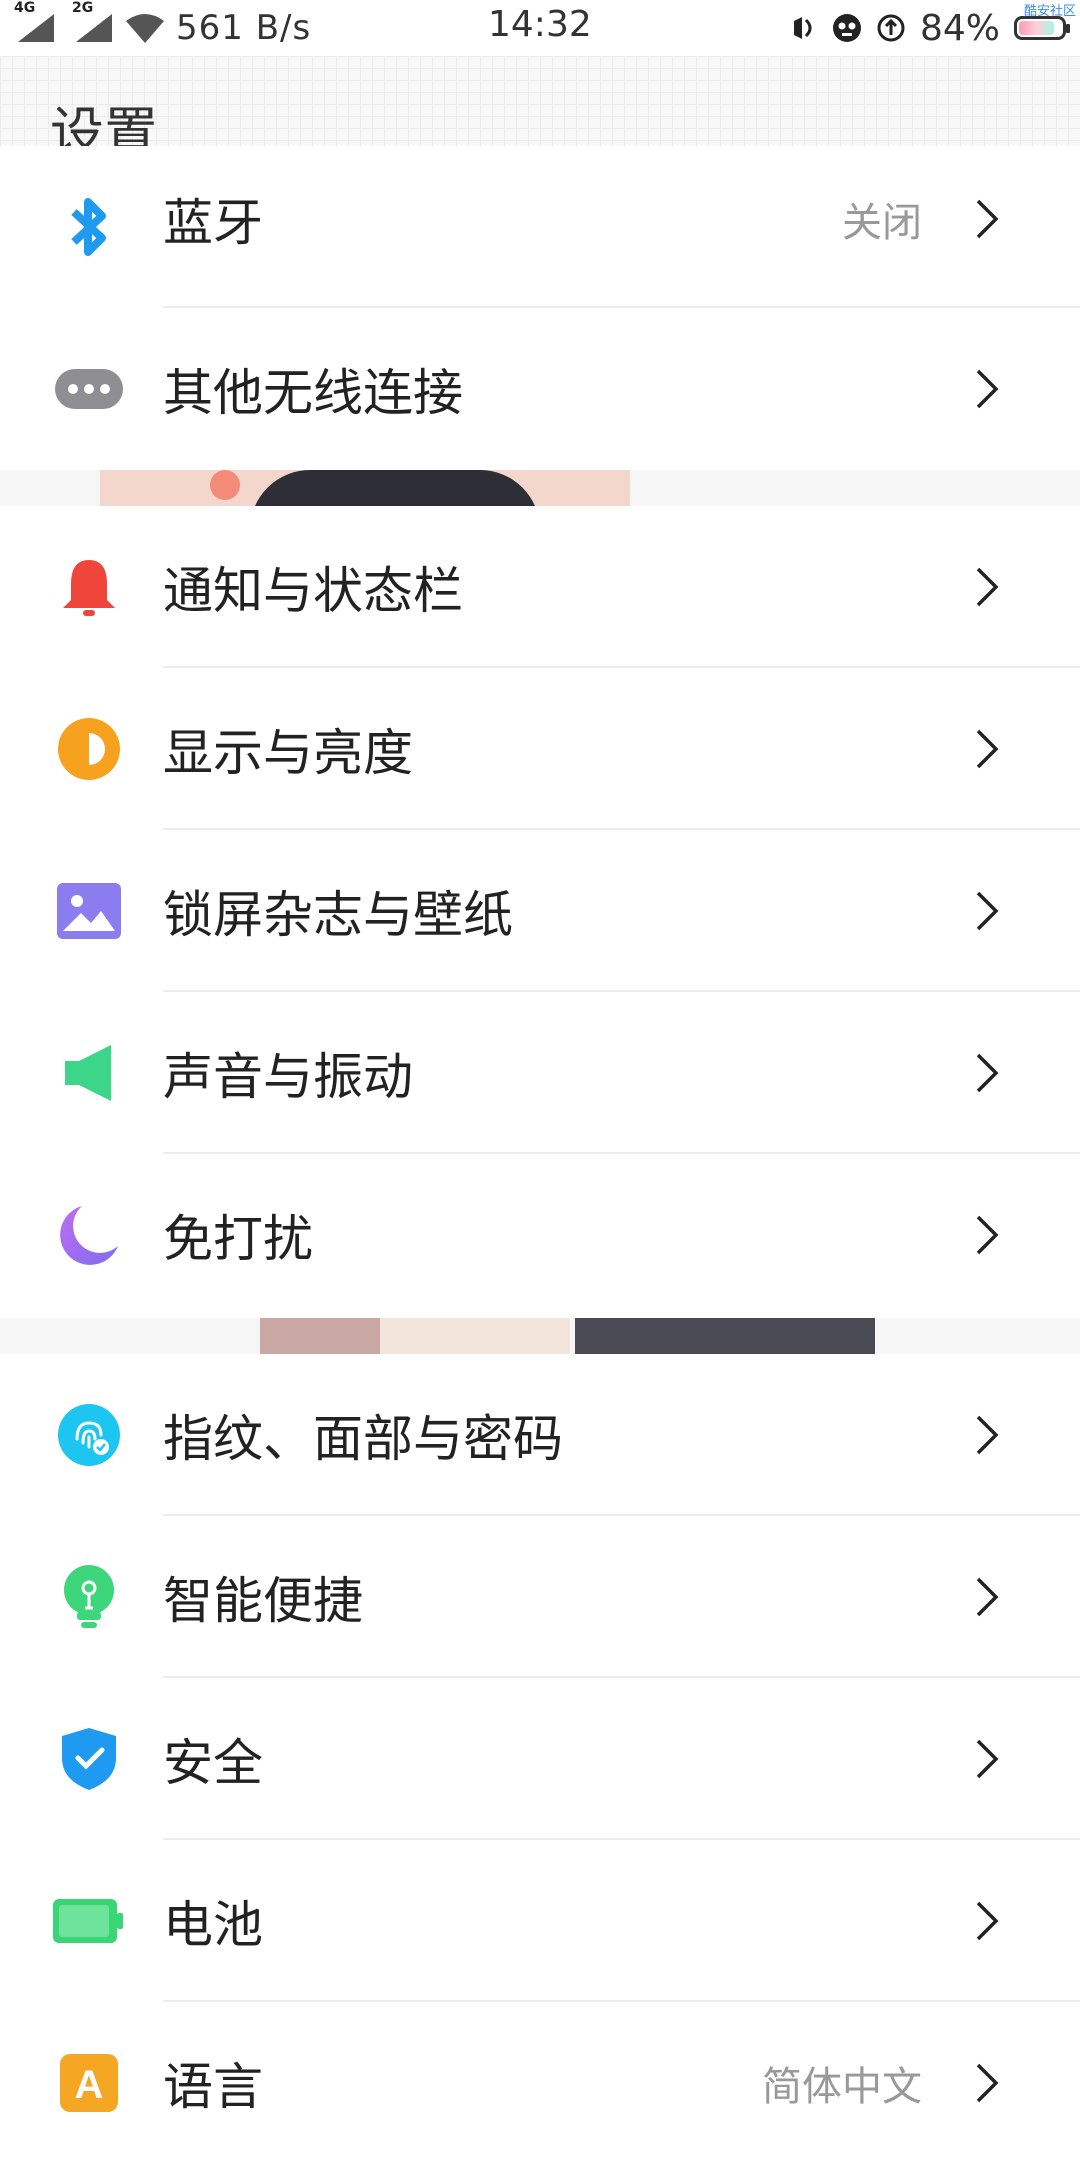  Describe the element at coordinates (89, 587) in the screenshot. I see `bell-icon` at that location.